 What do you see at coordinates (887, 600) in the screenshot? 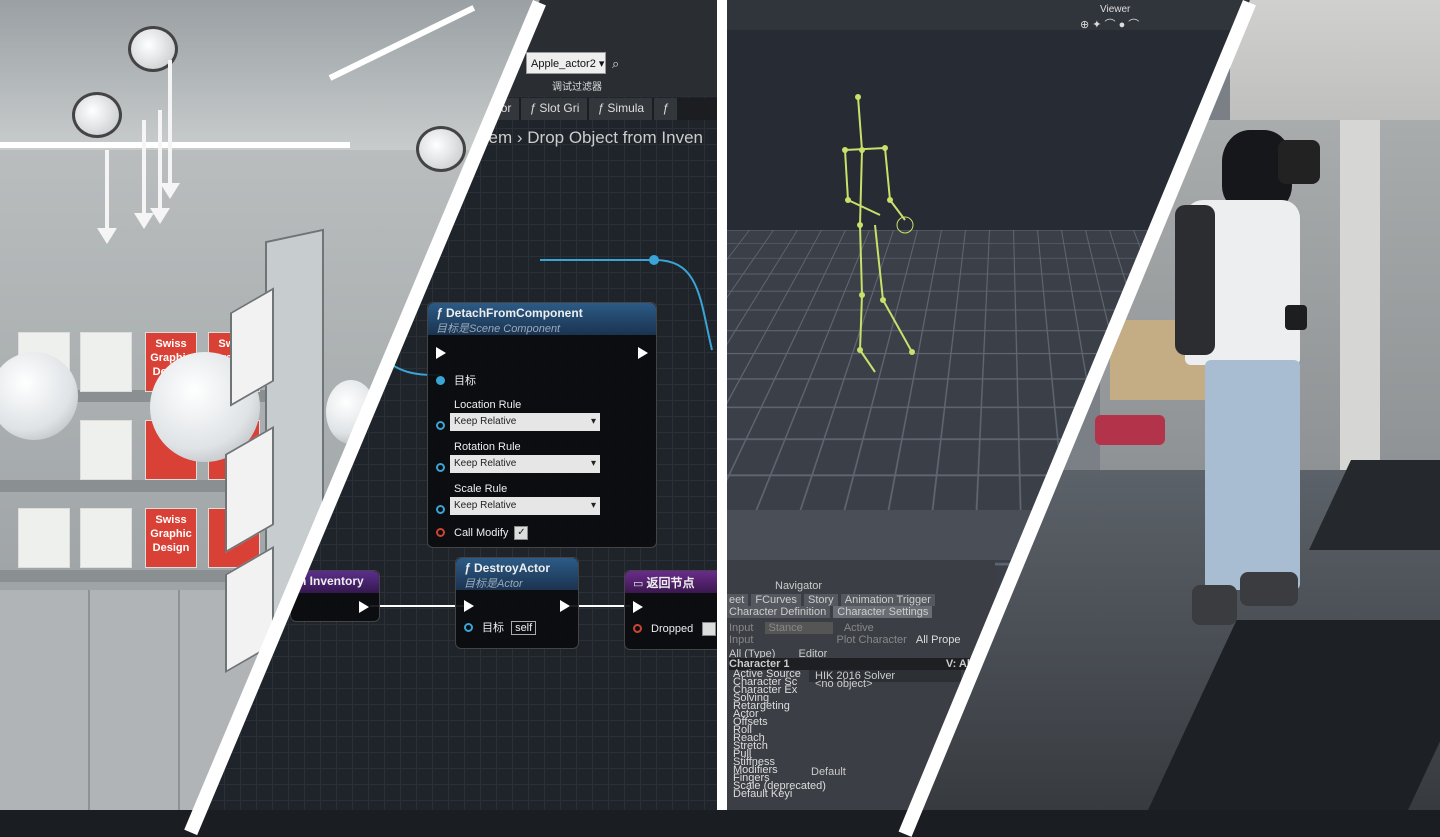
I see `tab-animation-trigger: Animation Trigger` at bounding box center [887, 600].